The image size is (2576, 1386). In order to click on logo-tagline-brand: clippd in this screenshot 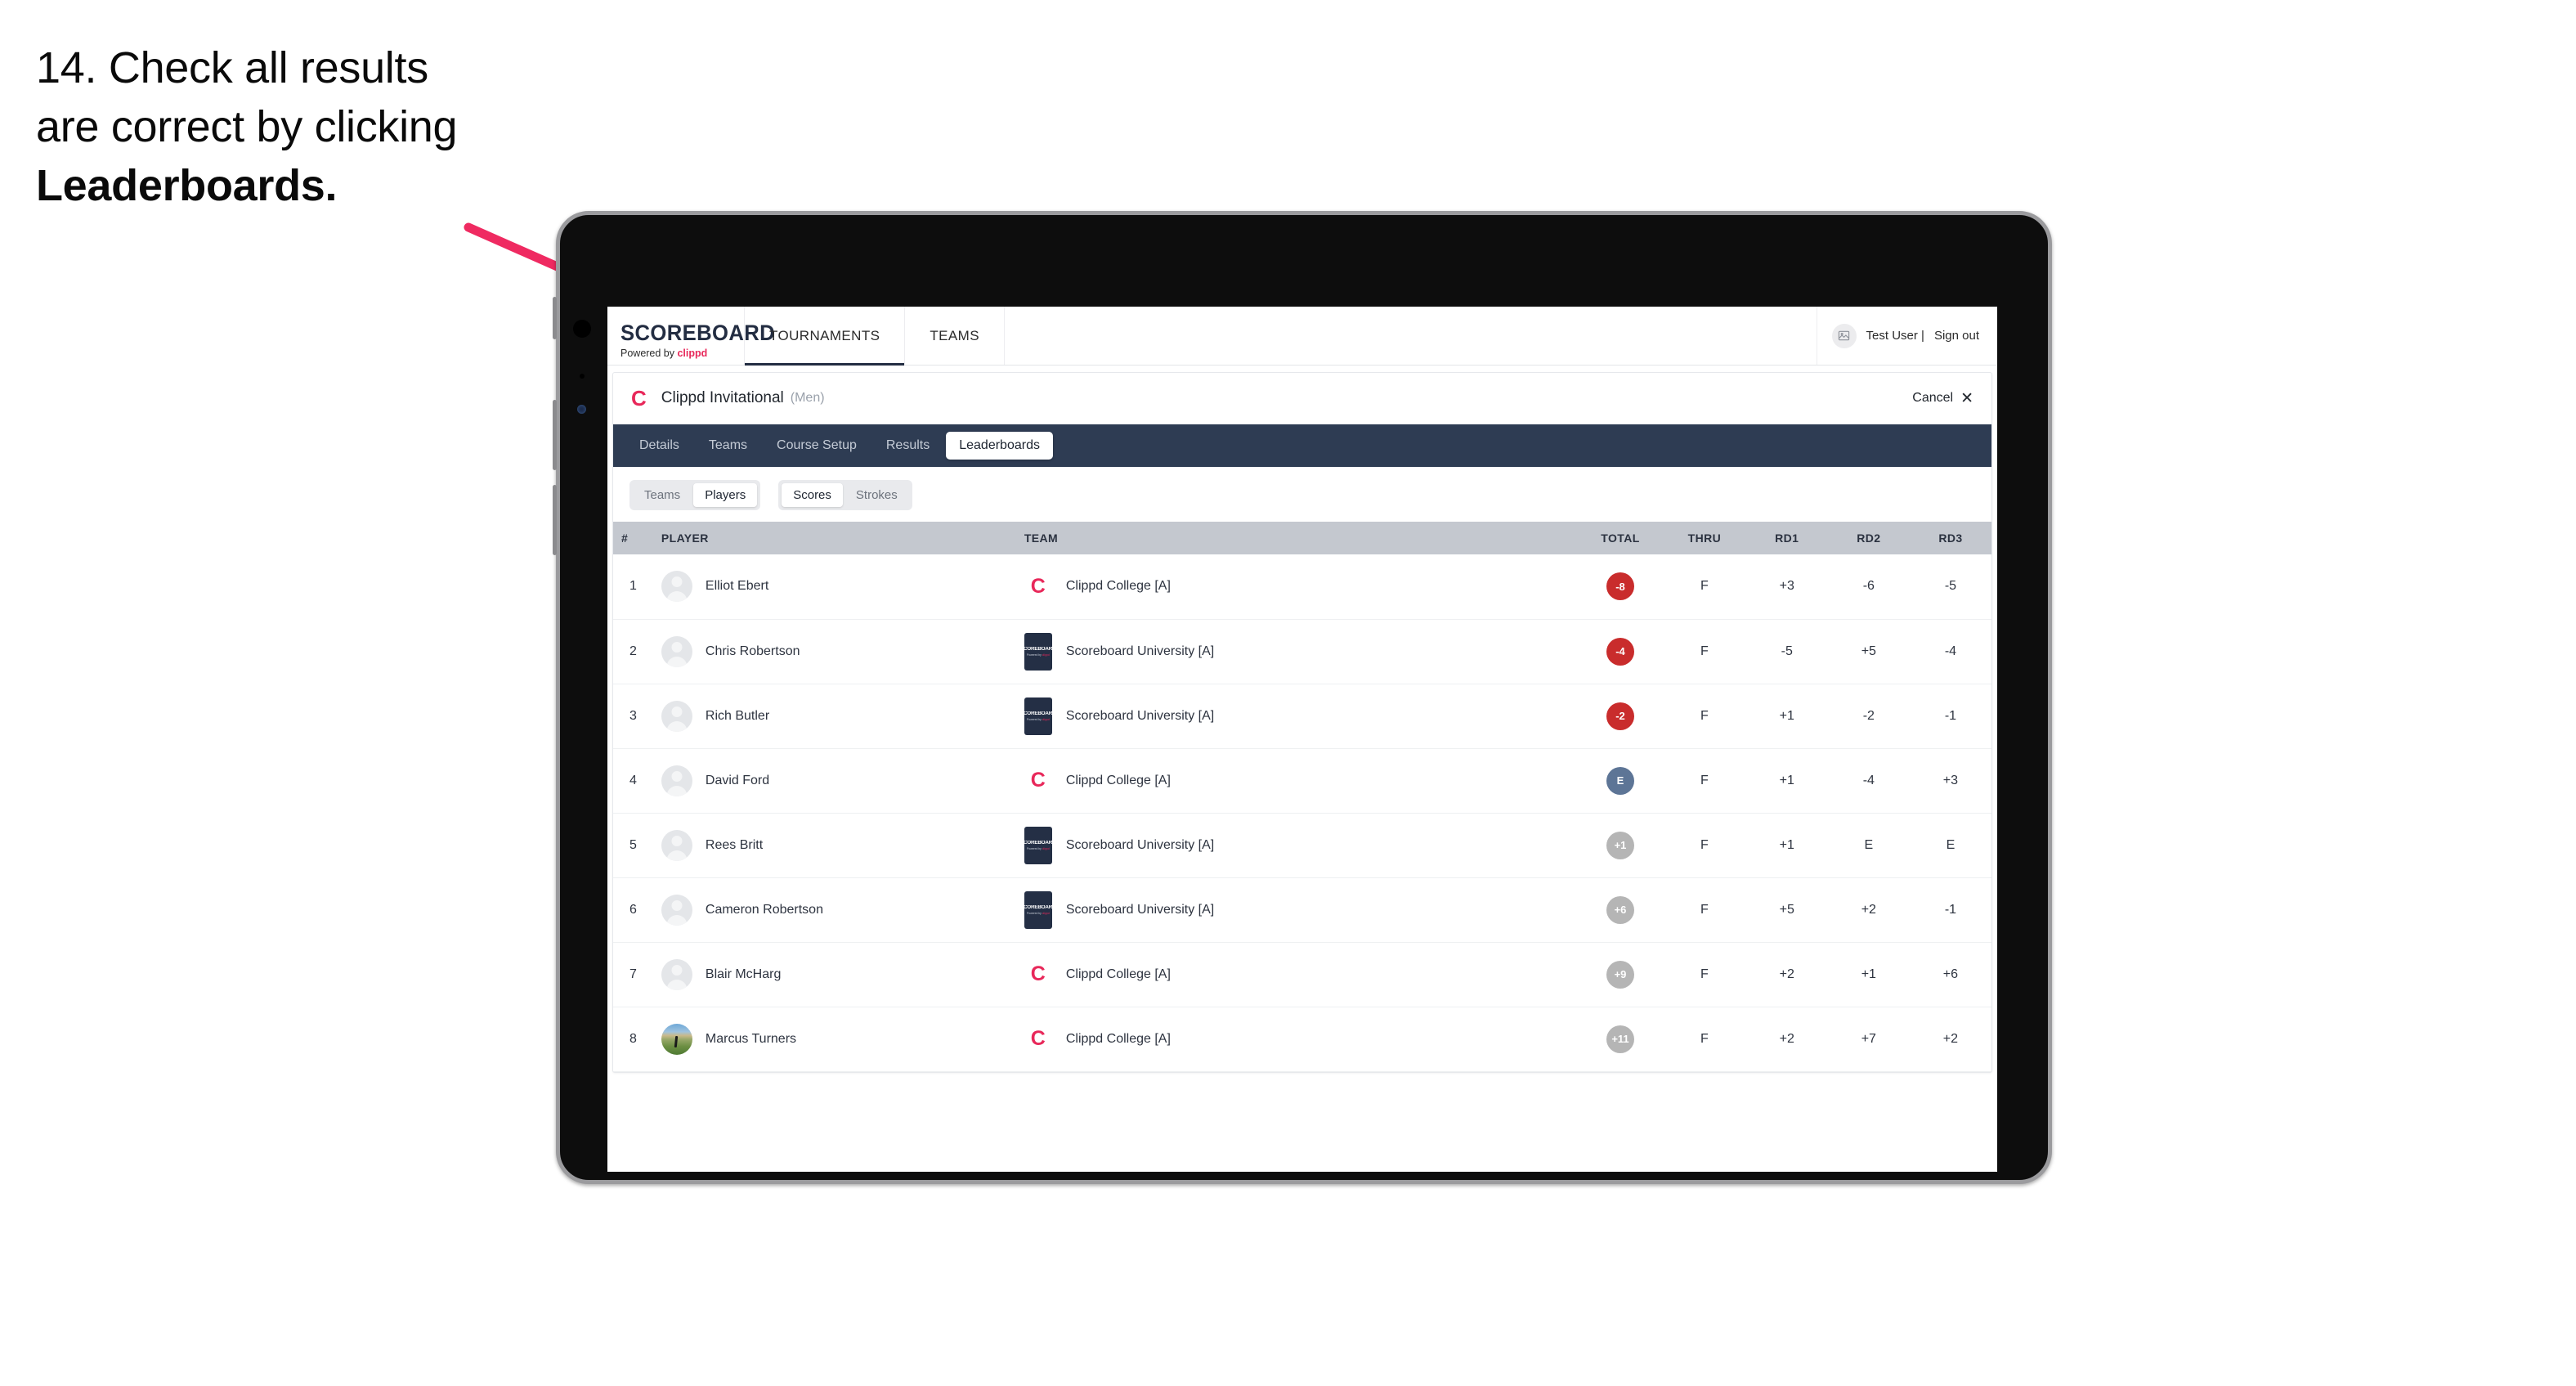, I will do `click(692, 353)`.